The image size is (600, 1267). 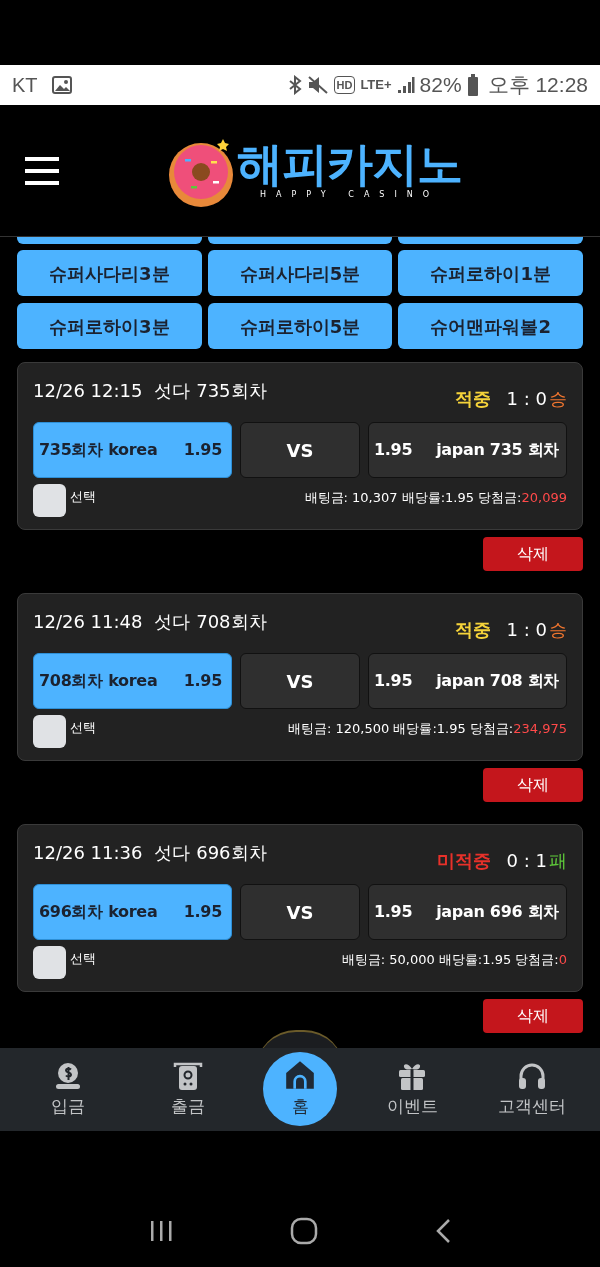 I want to click on logo-subtitle: HAPPY CASINO, so click(x=349, y=195).